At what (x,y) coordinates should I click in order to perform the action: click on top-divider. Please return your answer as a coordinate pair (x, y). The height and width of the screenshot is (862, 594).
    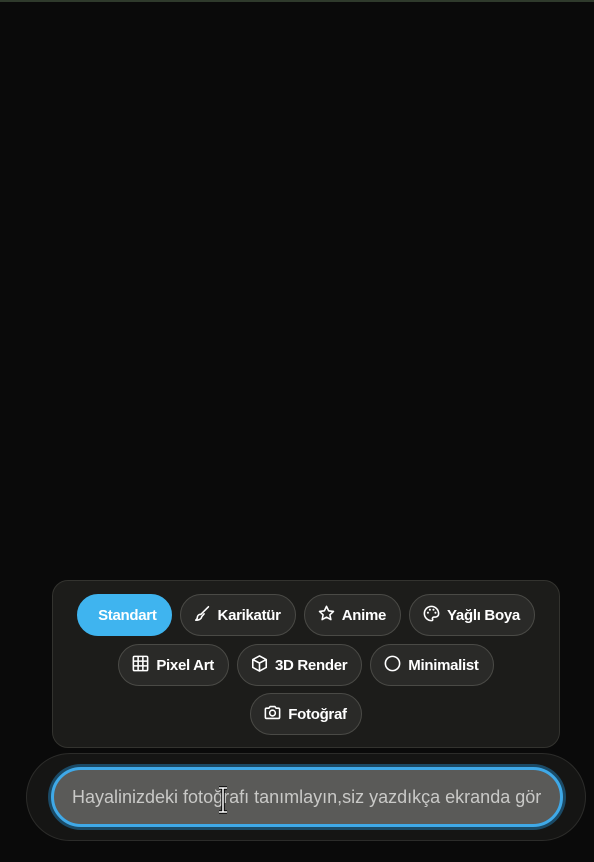
    Looking at the image, I should click on (297, 1).